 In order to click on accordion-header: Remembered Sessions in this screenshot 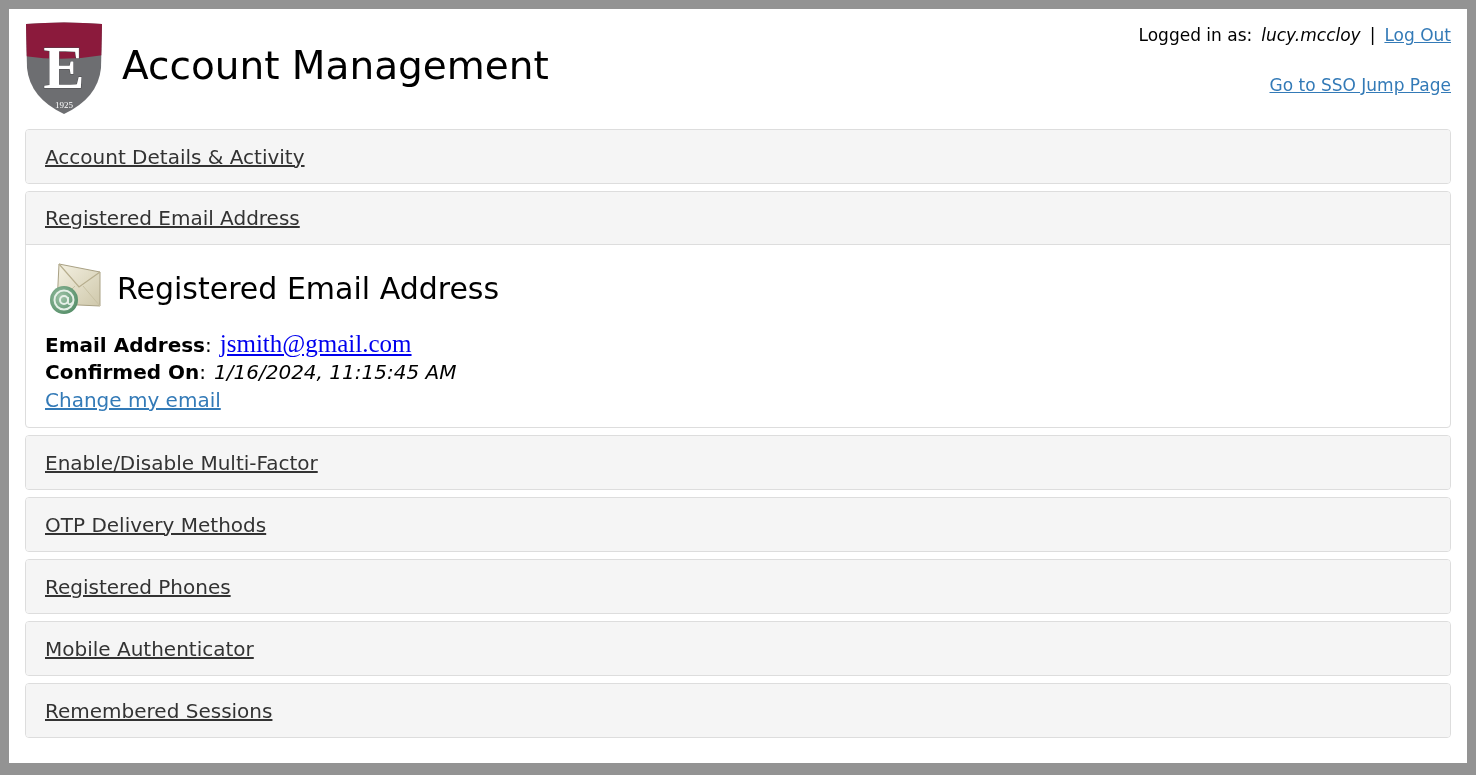, I will do `click(738, 710)`.